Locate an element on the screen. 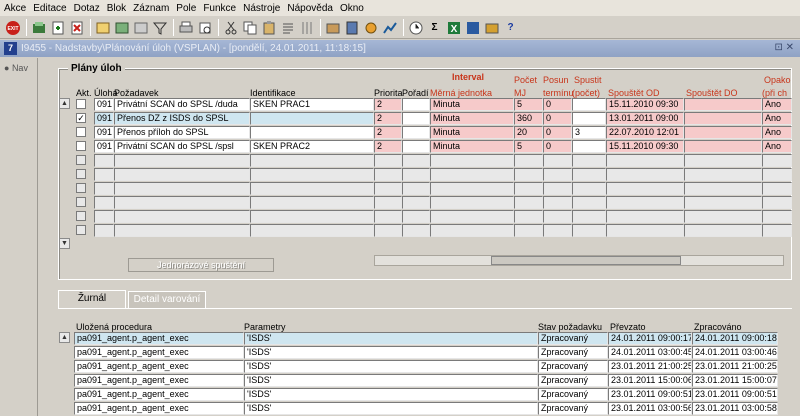  plan-cell-pocet: 360 is located at coordinates (528, 118).